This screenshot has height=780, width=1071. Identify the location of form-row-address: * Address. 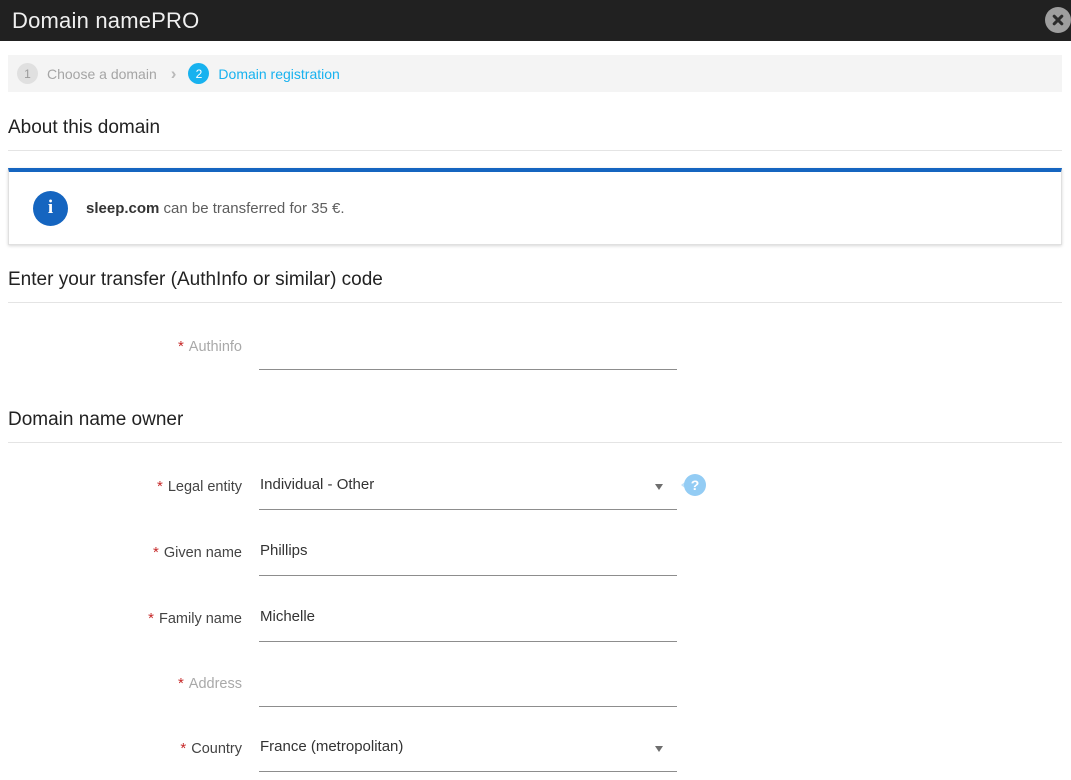
(535, 700).